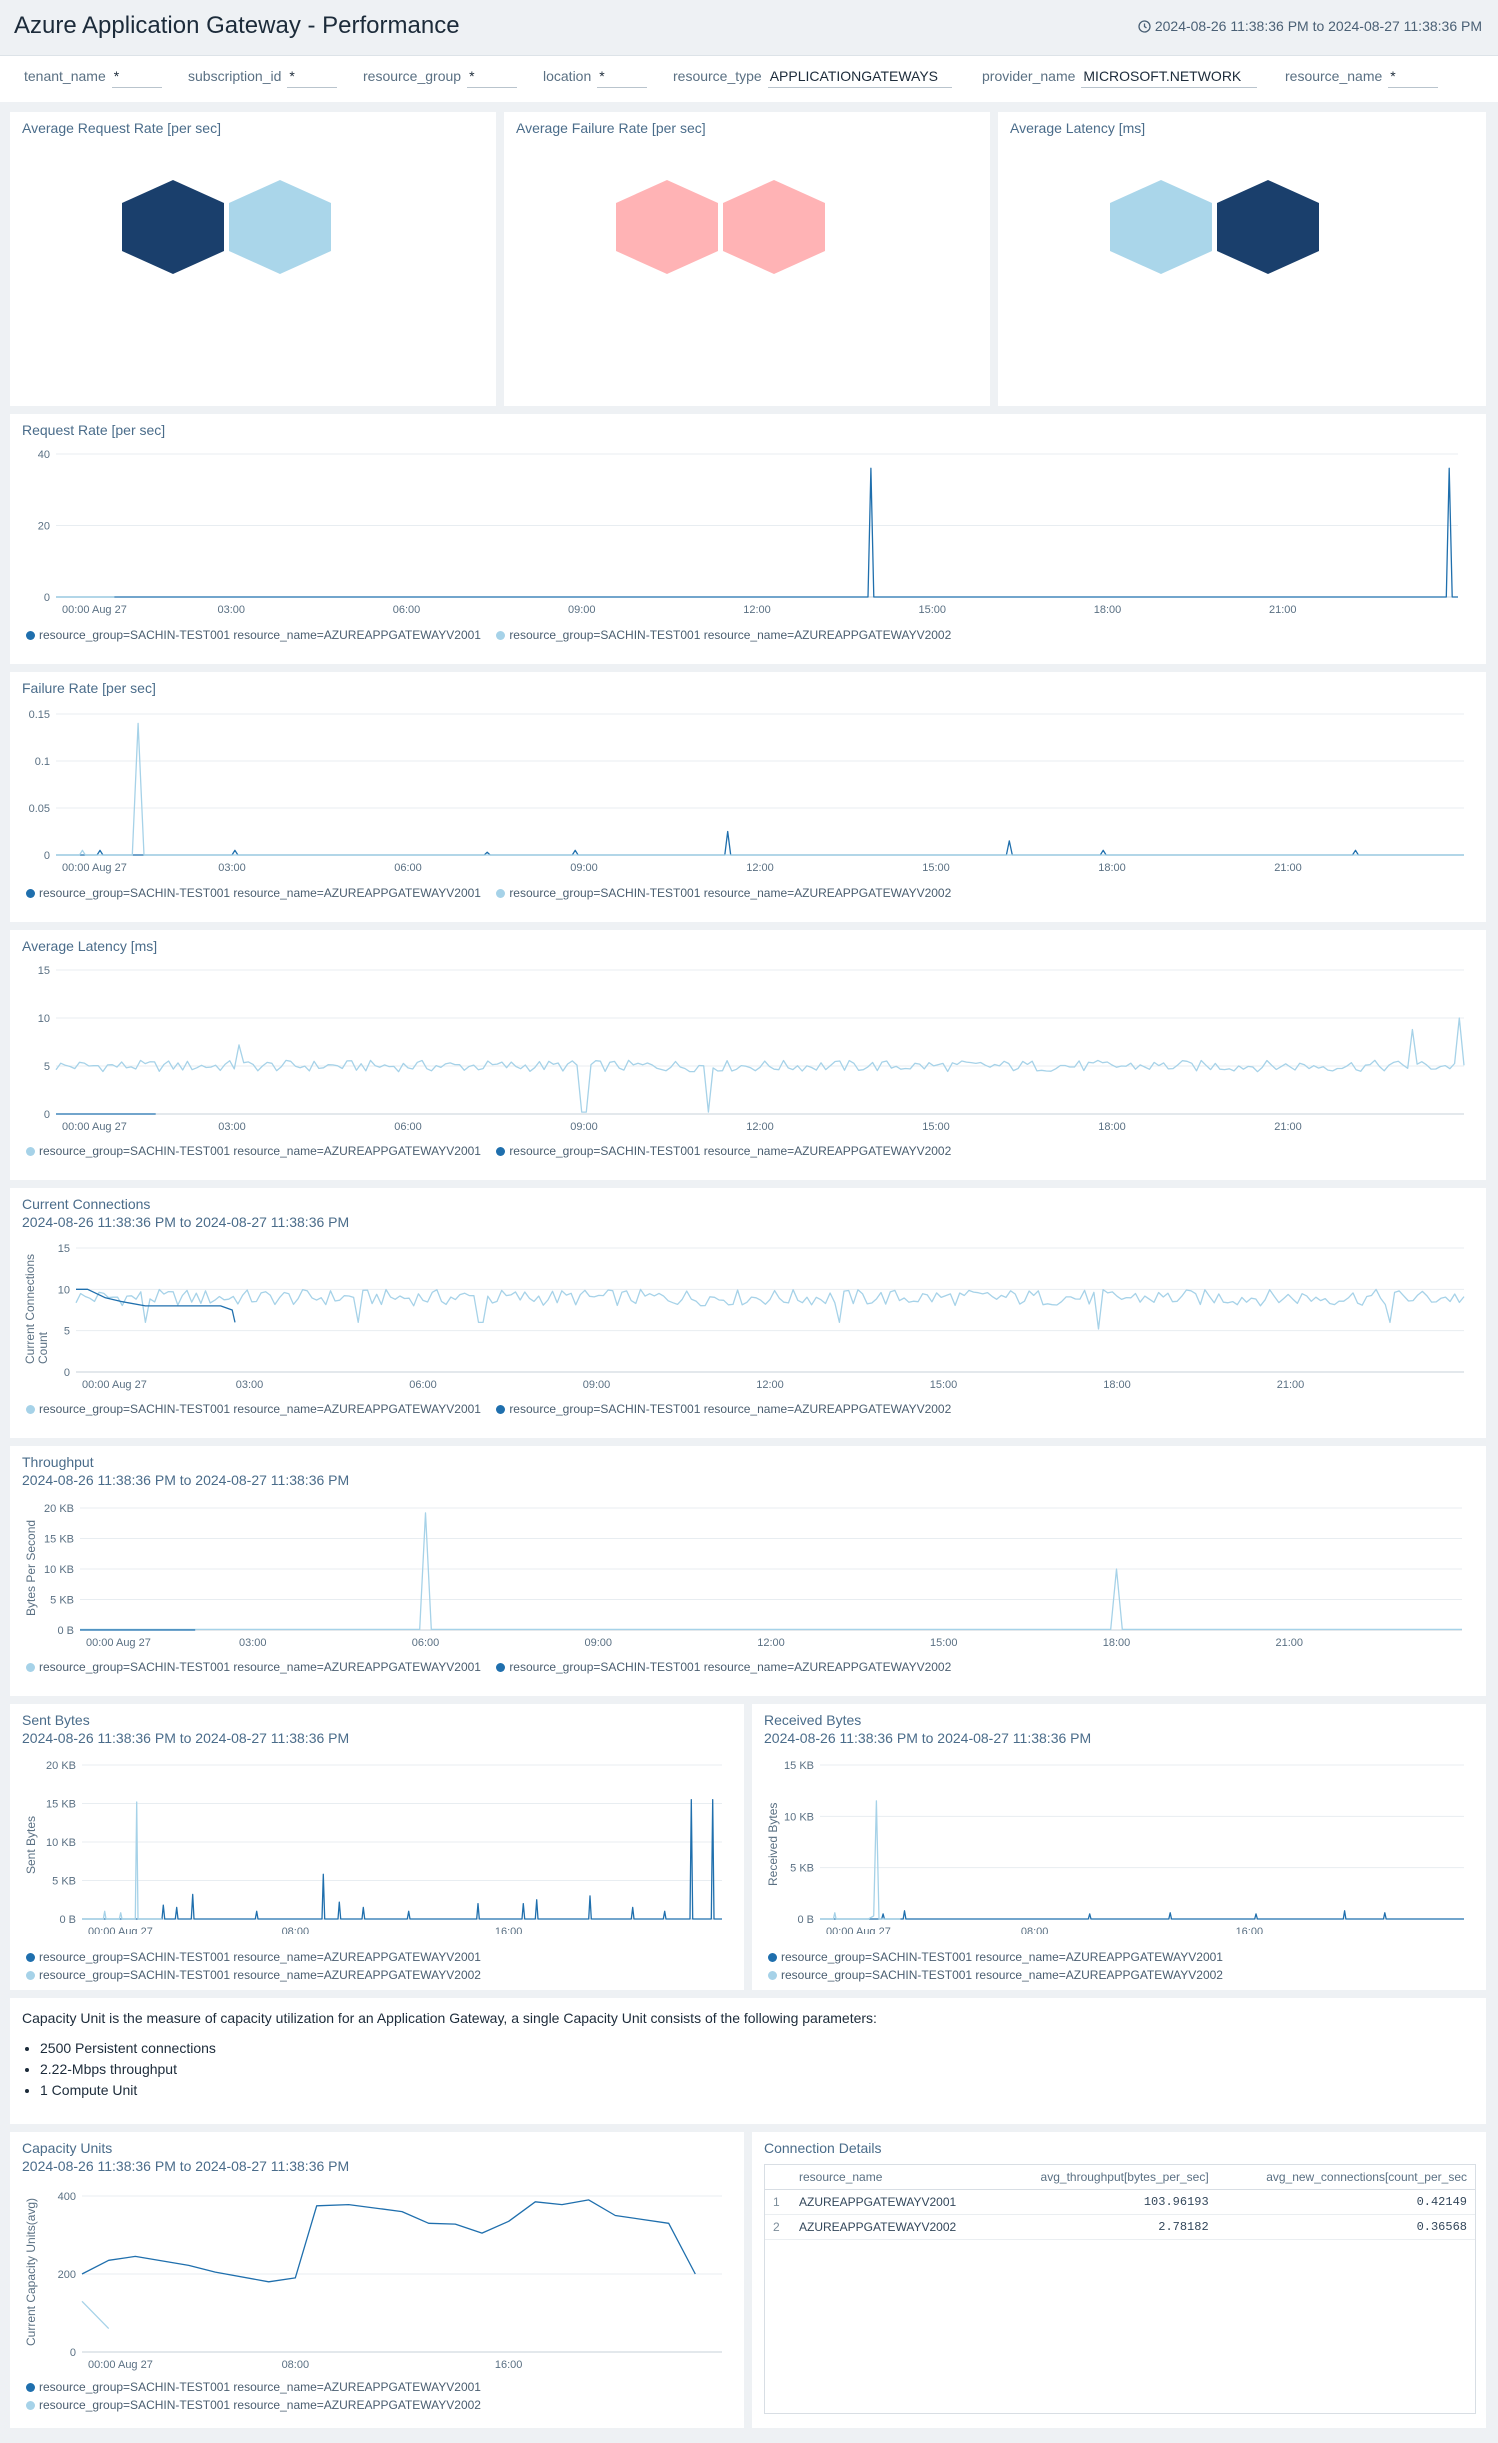 This screenshot has width=1498, height=2443. What do you see at coordinates (263, 79) in the screenshot?
I see `filter-subscription-id: subscription_id *` at bounding box center [263, 79].